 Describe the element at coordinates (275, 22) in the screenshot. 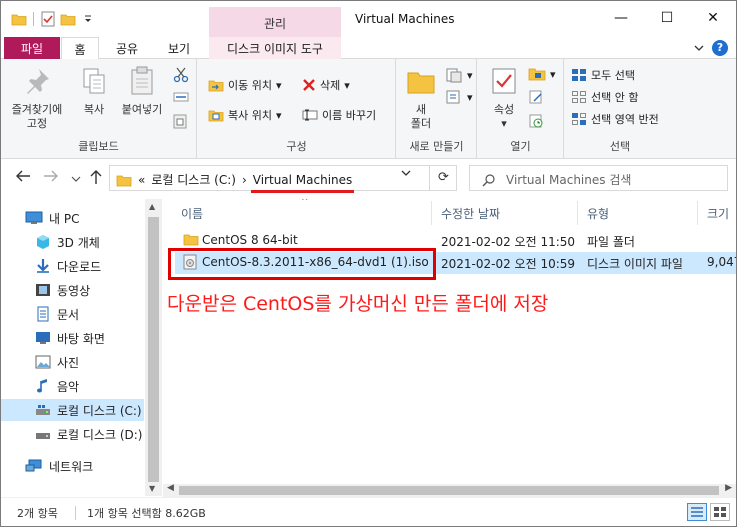

I see `manage-contextual-tab: 관리` at that location.